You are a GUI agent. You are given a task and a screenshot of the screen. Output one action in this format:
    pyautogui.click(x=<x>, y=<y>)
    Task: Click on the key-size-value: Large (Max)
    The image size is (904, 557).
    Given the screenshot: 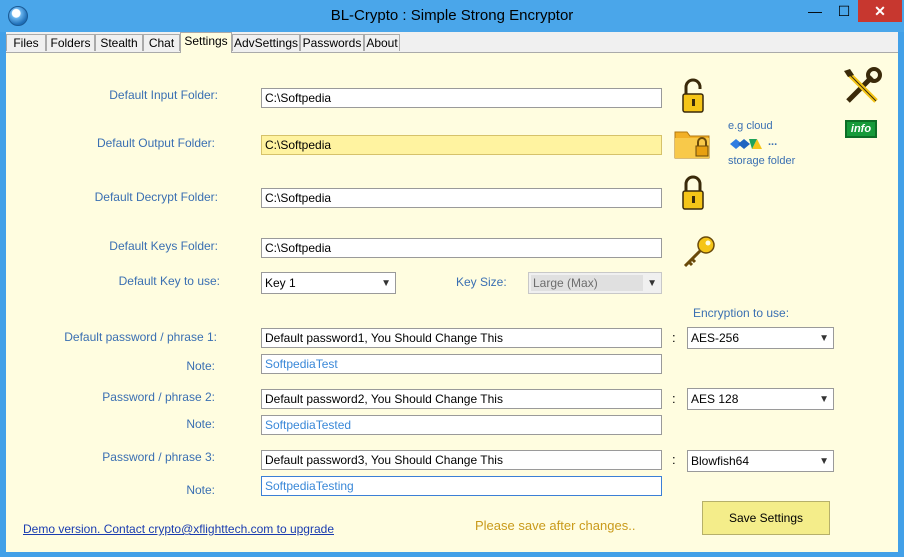 What is the action you would take?
    pyautogui.click(x=587, y=283)
    